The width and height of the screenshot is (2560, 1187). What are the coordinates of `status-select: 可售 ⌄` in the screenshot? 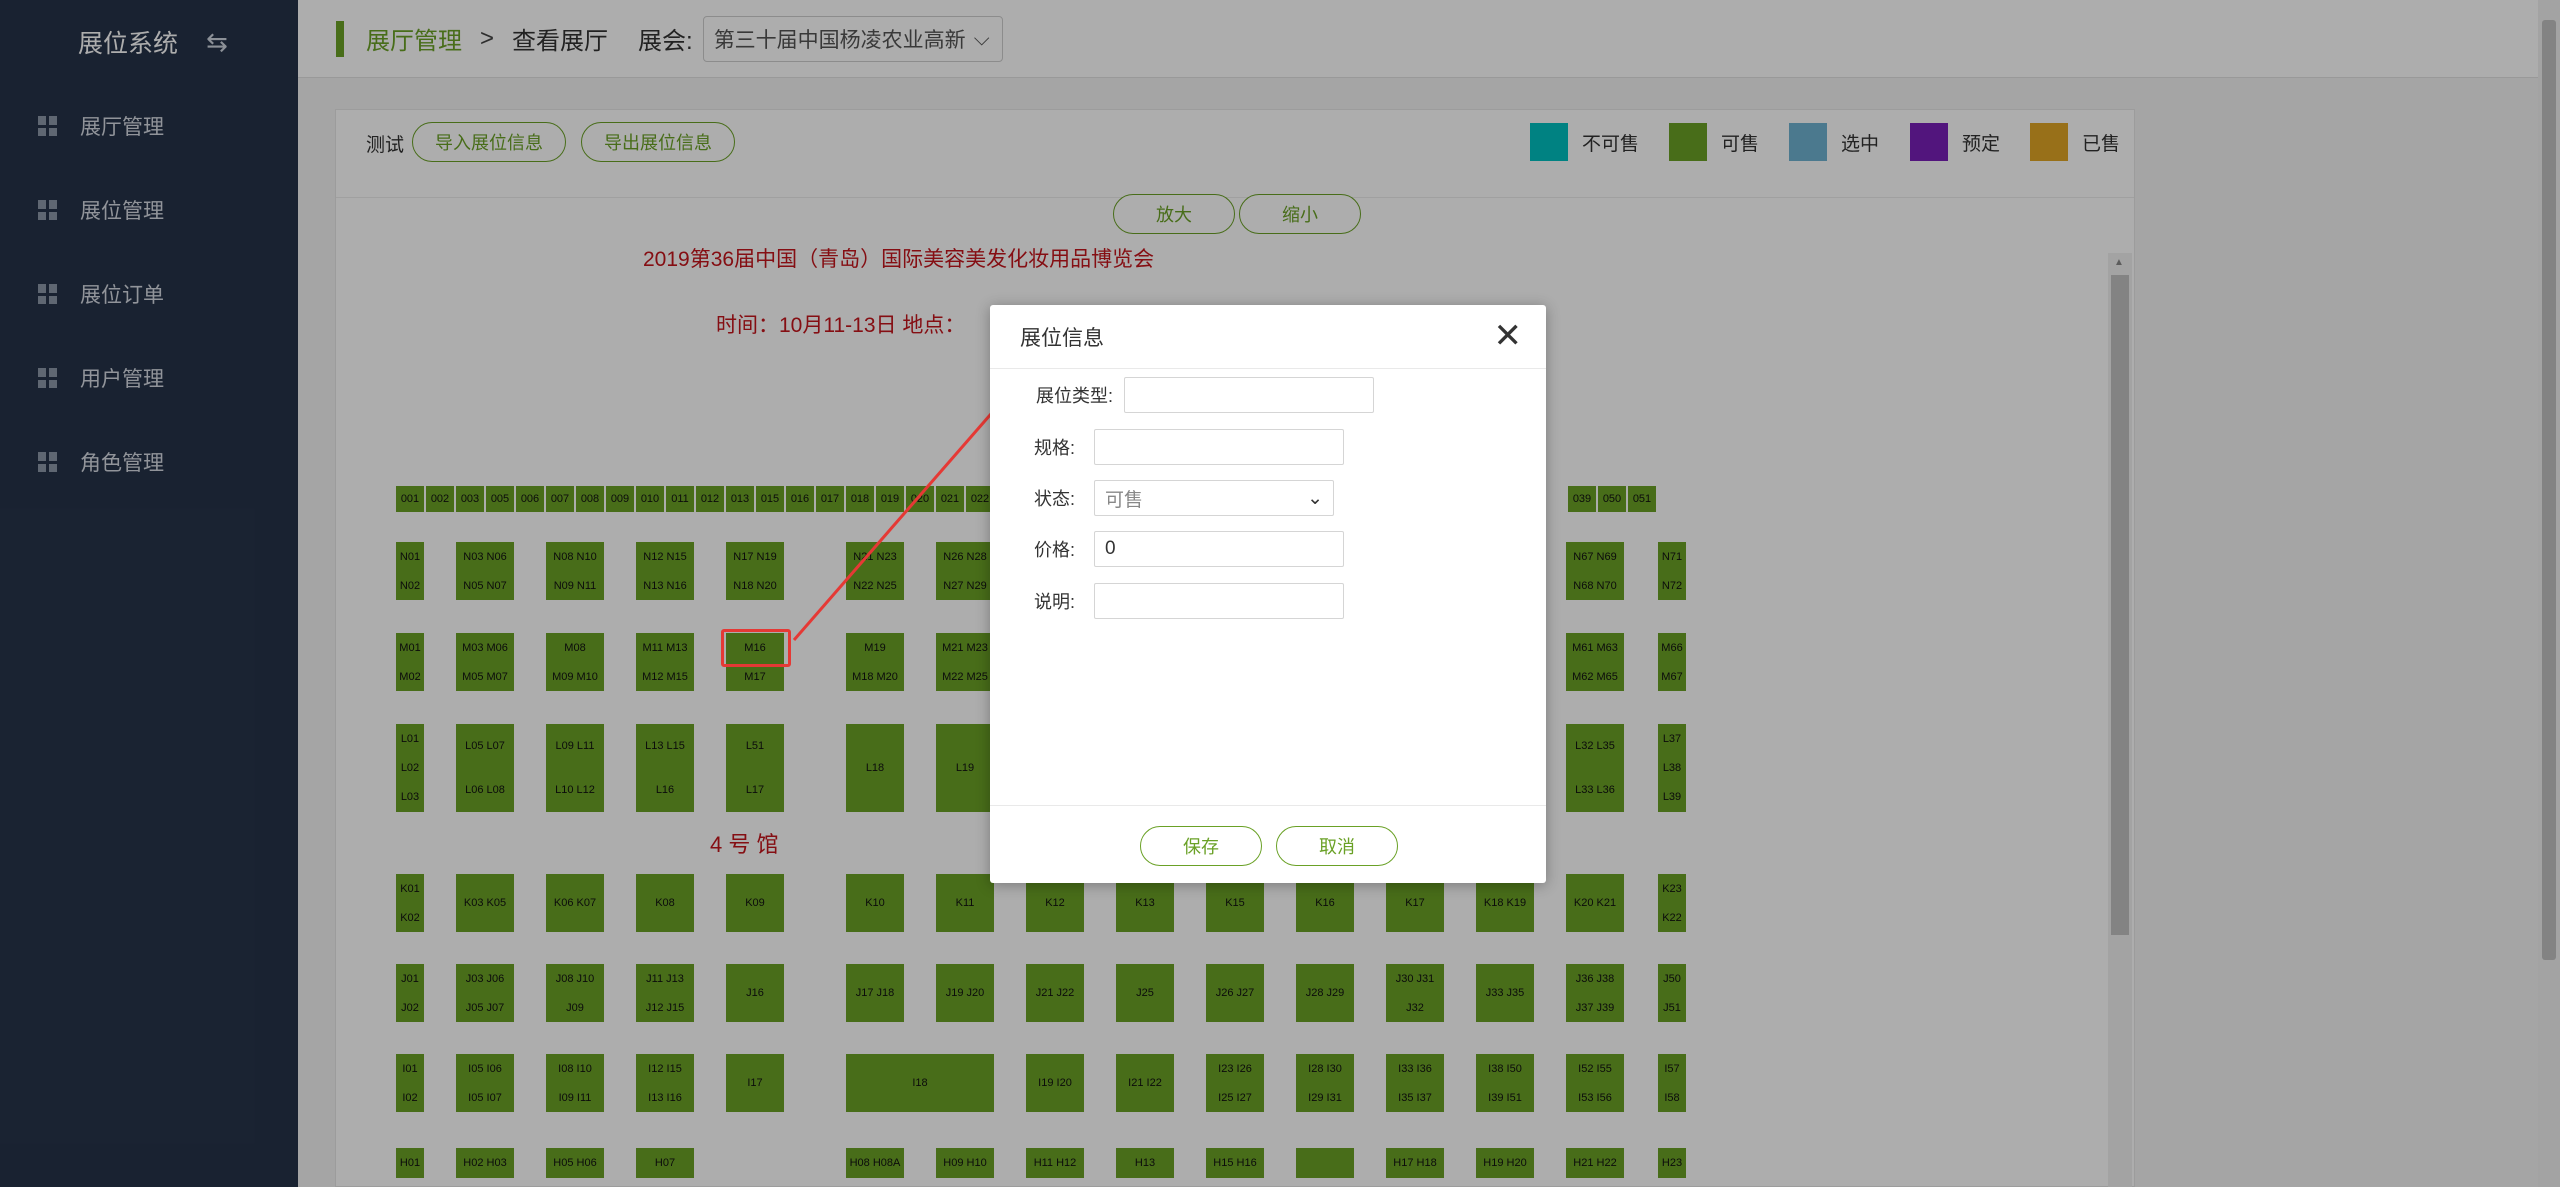 It's located at (1214, 498).